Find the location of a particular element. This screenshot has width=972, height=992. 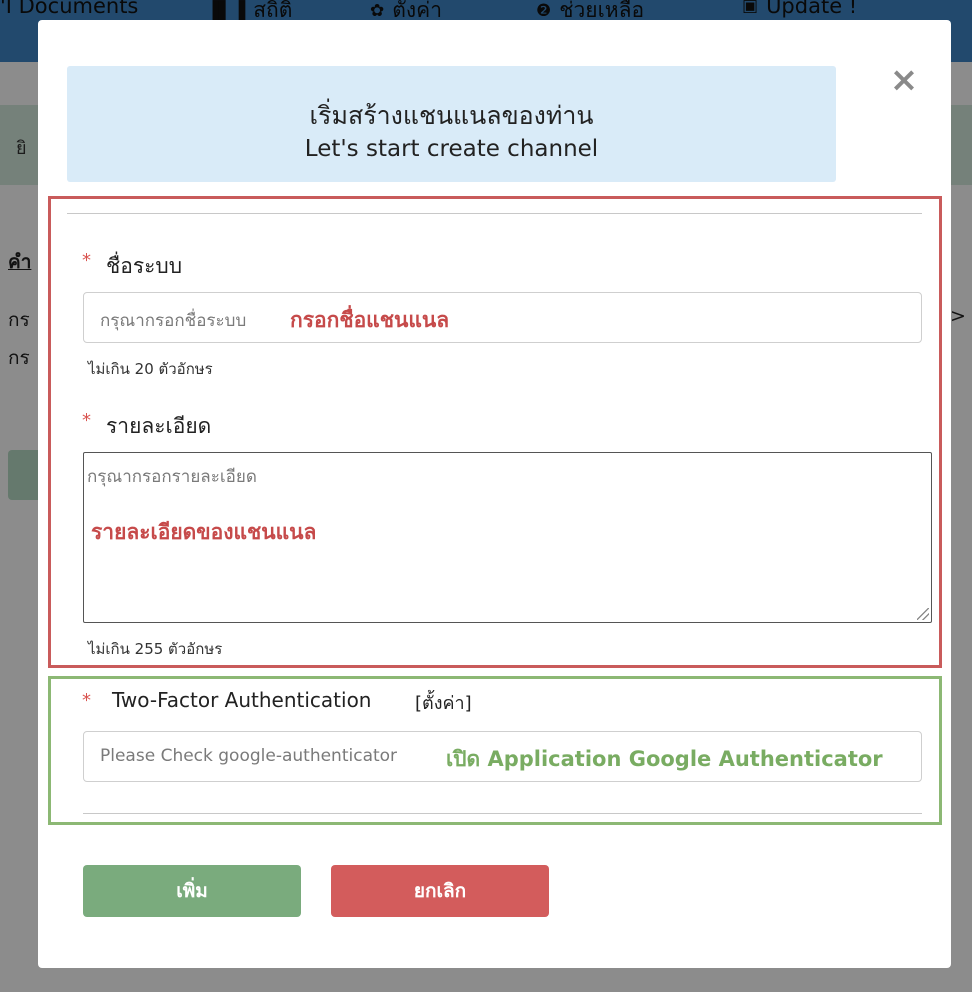

divider-top is located at coordinates (494, 213).